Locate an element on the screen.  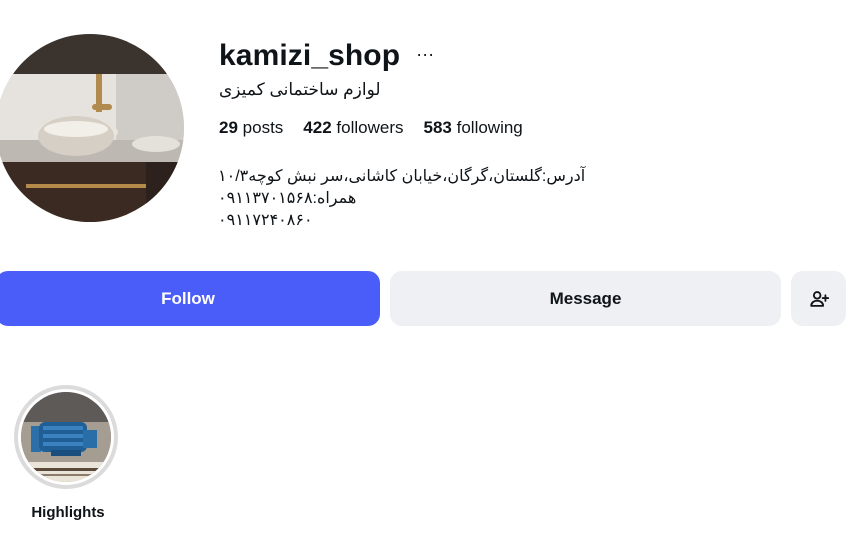
highlight-label: Highlights is located at coordinates (68, 512).